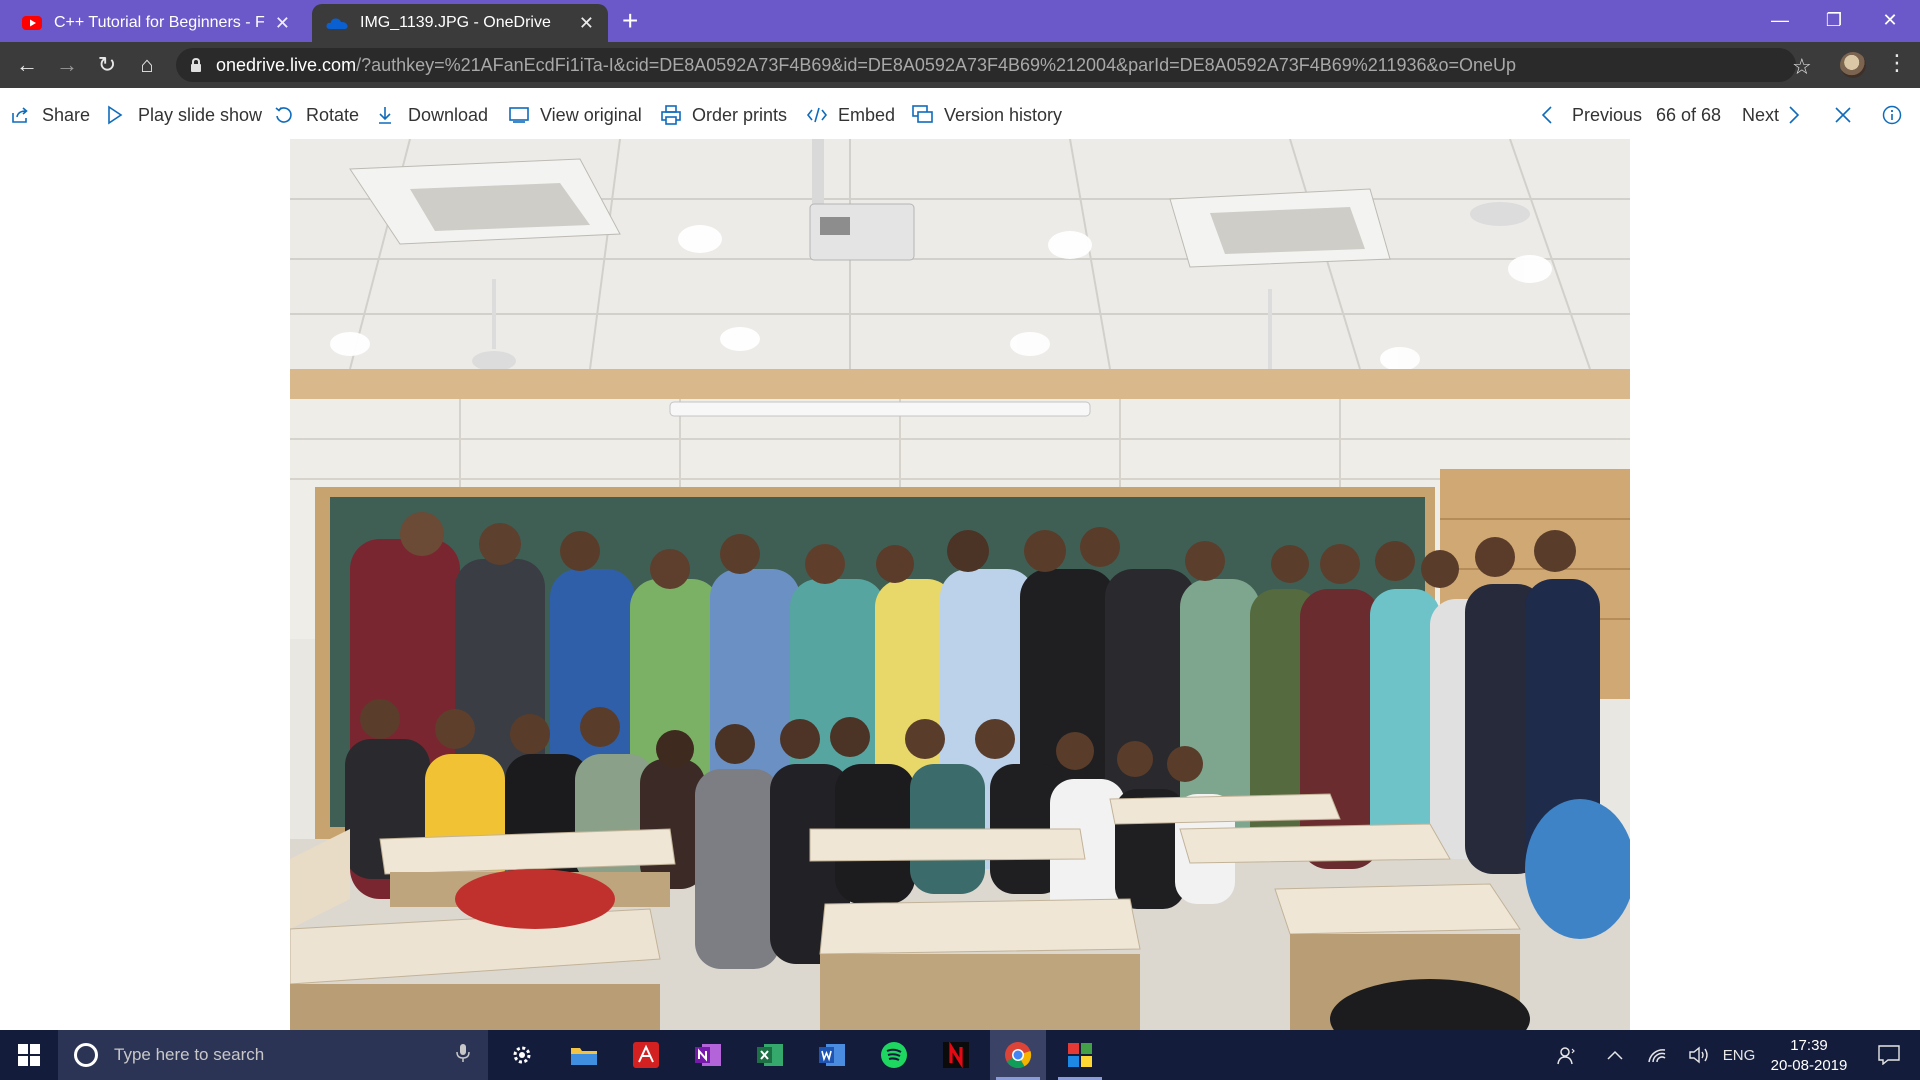 The image size is (1920, 1080). I want to click on version-history-label: Version history, so click(1003, 114).